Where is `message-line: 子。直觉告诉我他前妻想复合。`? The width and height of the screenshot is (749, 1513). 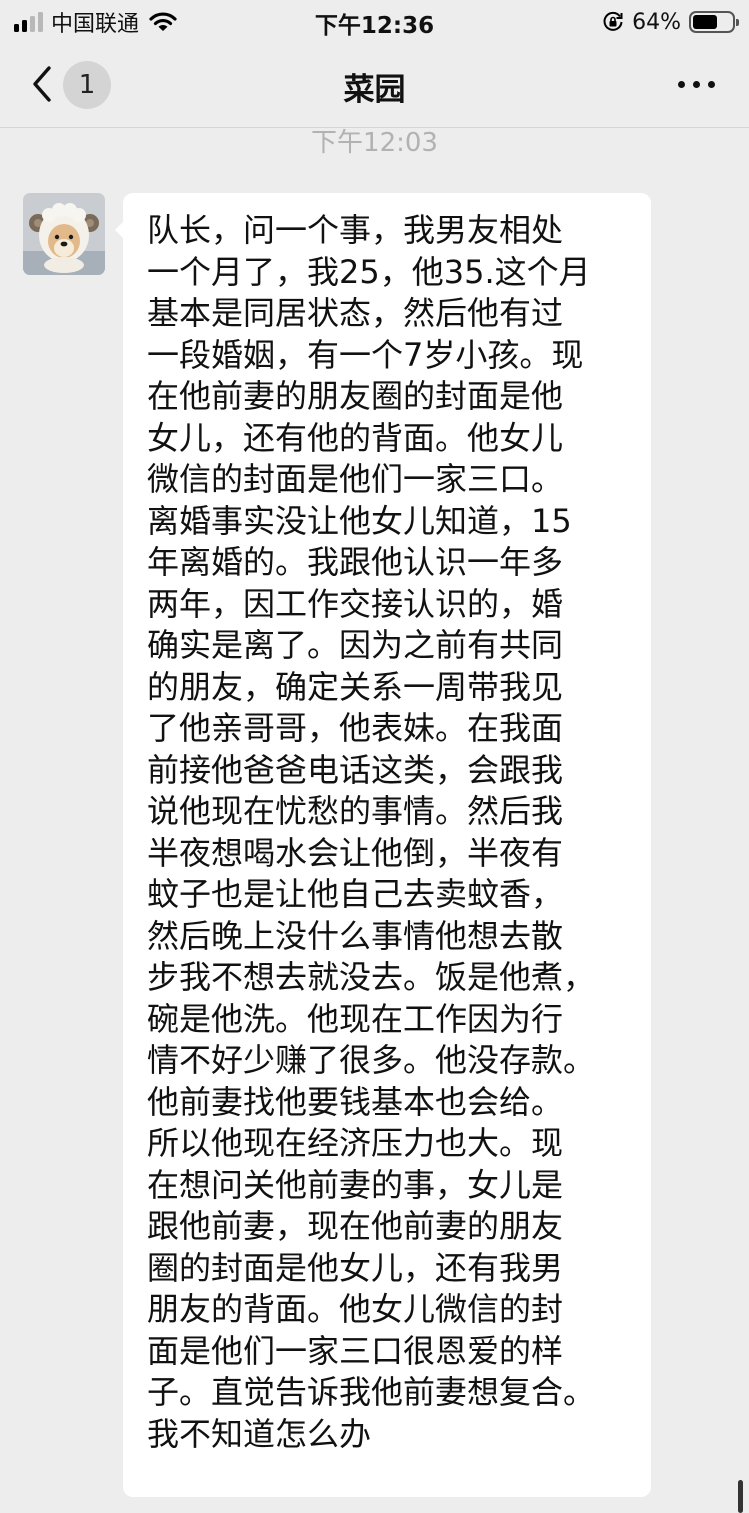
message-line: 子。直觉告诉我他前妻想复合。 is located at coordinates (371, 1392).